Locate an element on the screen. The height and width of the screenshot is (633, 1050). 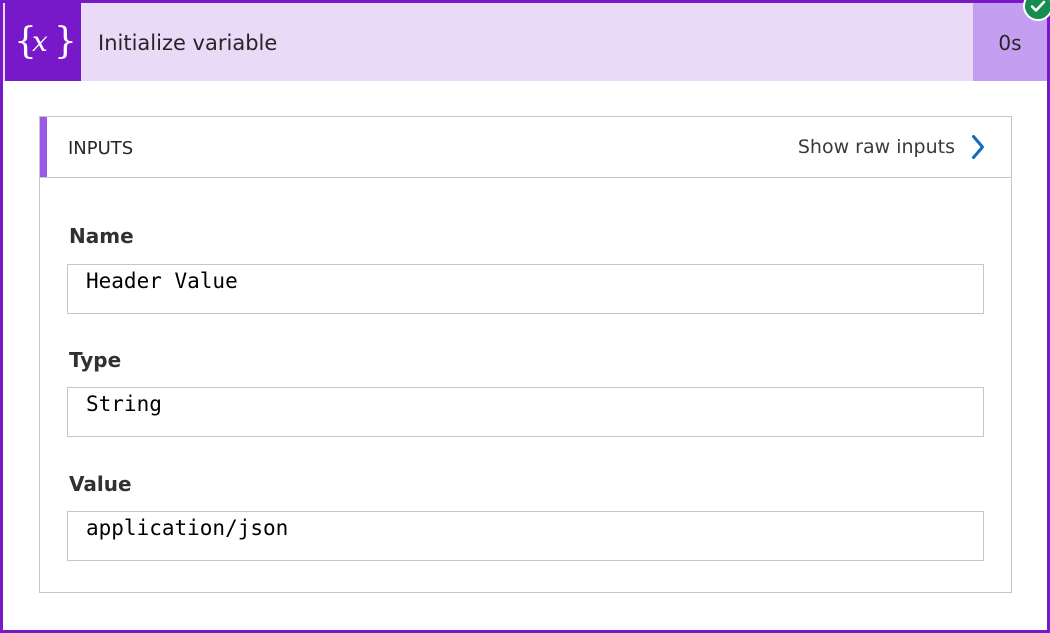
name-field-value: Header Value is located at coordinates (162, 281).